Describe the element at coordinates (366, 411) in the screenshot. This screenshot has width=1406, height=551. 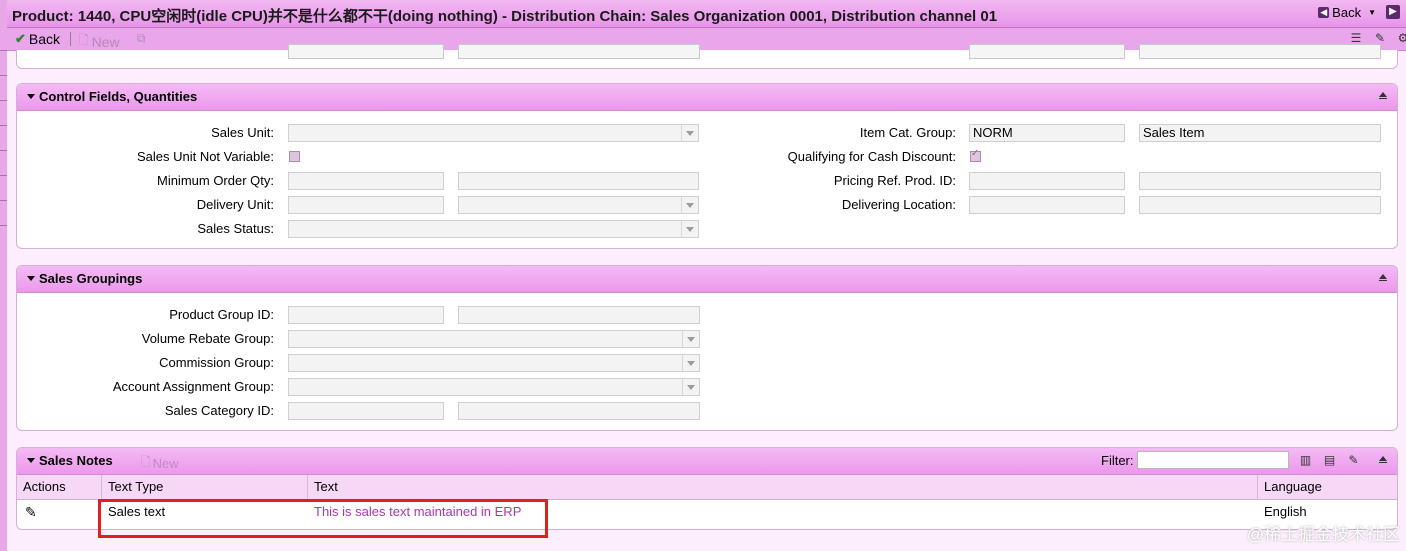
I see `sales-category-input` at that location.